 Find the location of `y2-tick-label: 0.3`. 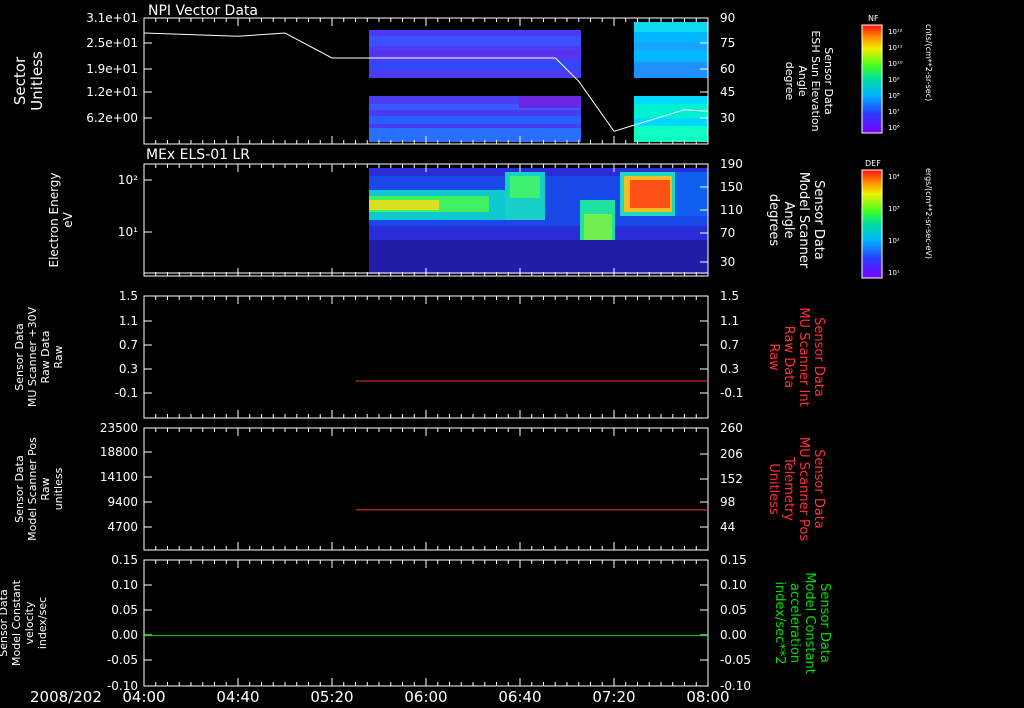

y2-tick-label: 0.3 is located at coordinates (729, 369).